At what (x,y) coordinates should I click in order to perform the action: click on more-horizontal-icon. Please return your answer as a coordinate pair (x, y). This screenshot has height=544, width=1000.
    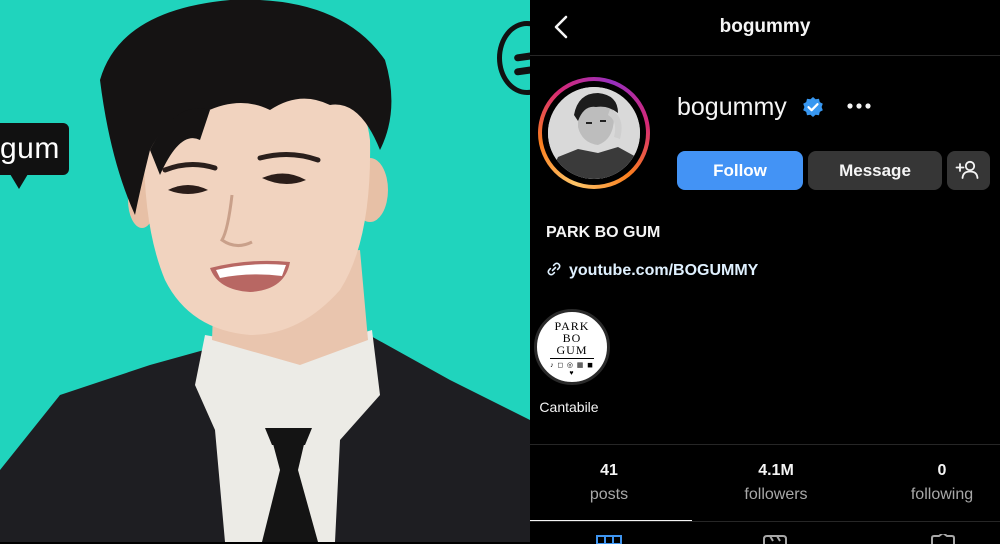
    Looking at the image, I should click on (859, 106).